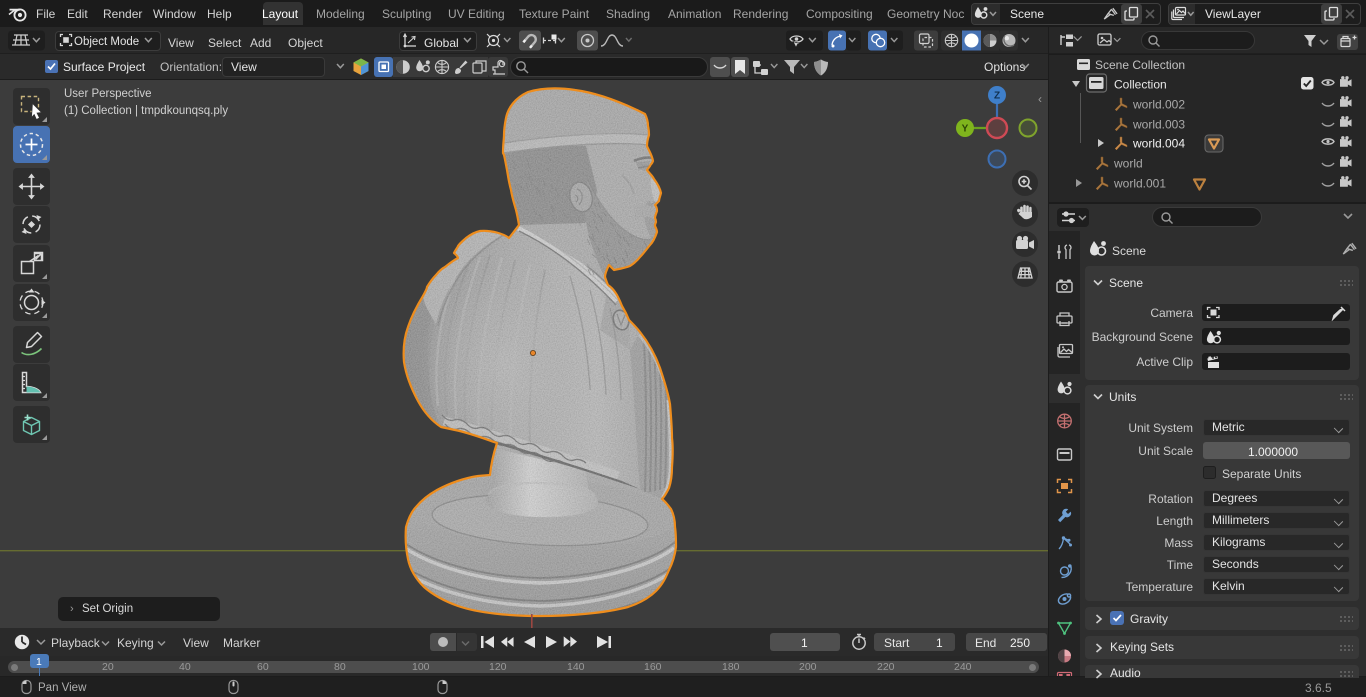 Image resolution: width=1366 pixels, height=697 pixels. Describe the element at coordinates (1158, 144) in the screenshot. I see `svg-text: world.004` at that location.